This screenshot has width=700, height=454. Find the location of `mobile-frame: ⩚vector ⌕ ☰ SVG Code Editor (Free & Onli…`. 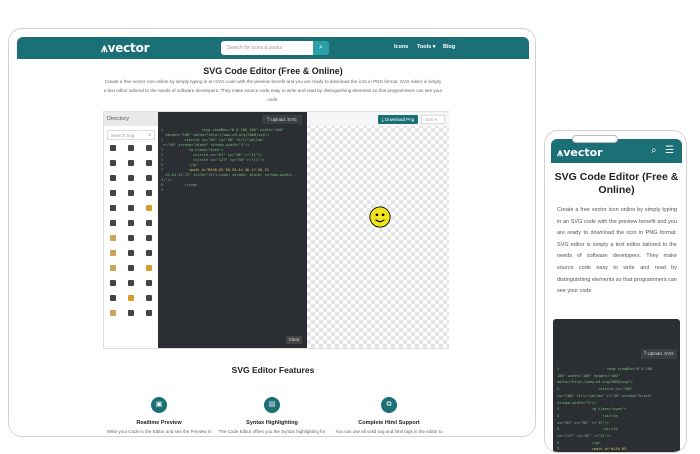

mobile-frame: ⩚vector ⌕ ☰ SVG Code Editor (Free & Onli… is located at coordinates (615, 291).